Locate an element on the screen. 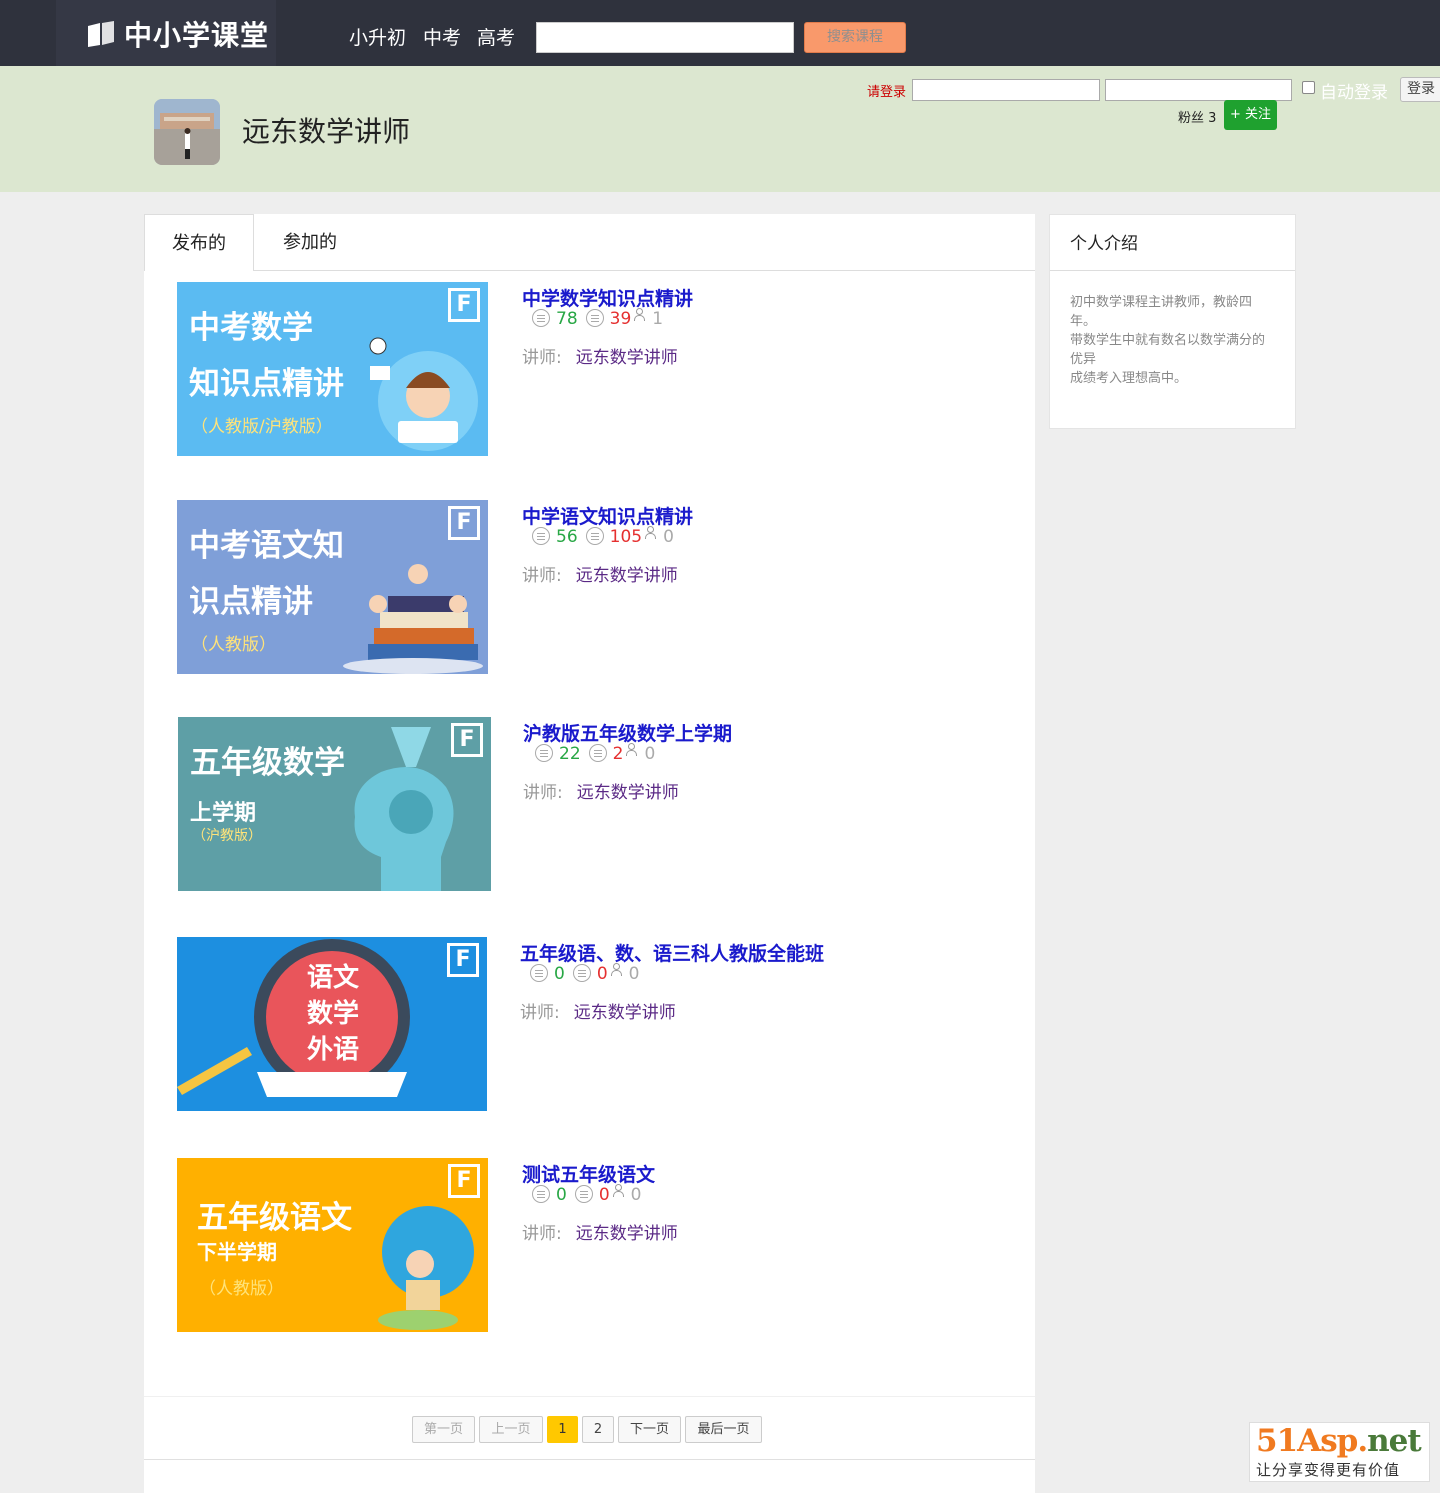 This screenshot has height=1493, width=1440. follow-button: + 关注 is located at coordinates (1250, 115).